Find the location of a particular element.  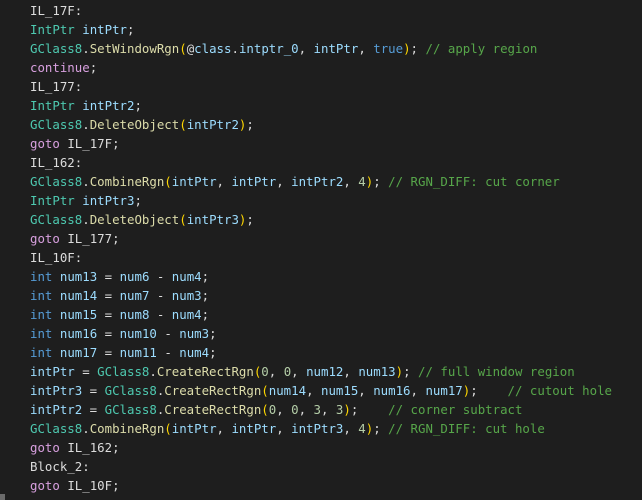

token-keyword: int is located at coordinates (41, 314).